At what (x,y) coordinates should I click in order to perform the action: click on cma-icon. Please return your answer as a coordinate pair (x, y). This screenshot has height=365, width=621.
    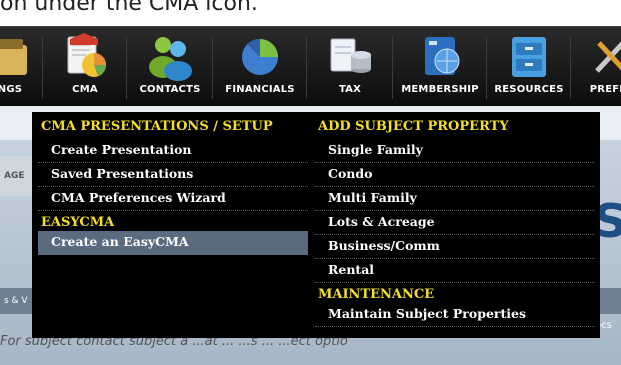
    Looking at the image, I should click on (86, 55).